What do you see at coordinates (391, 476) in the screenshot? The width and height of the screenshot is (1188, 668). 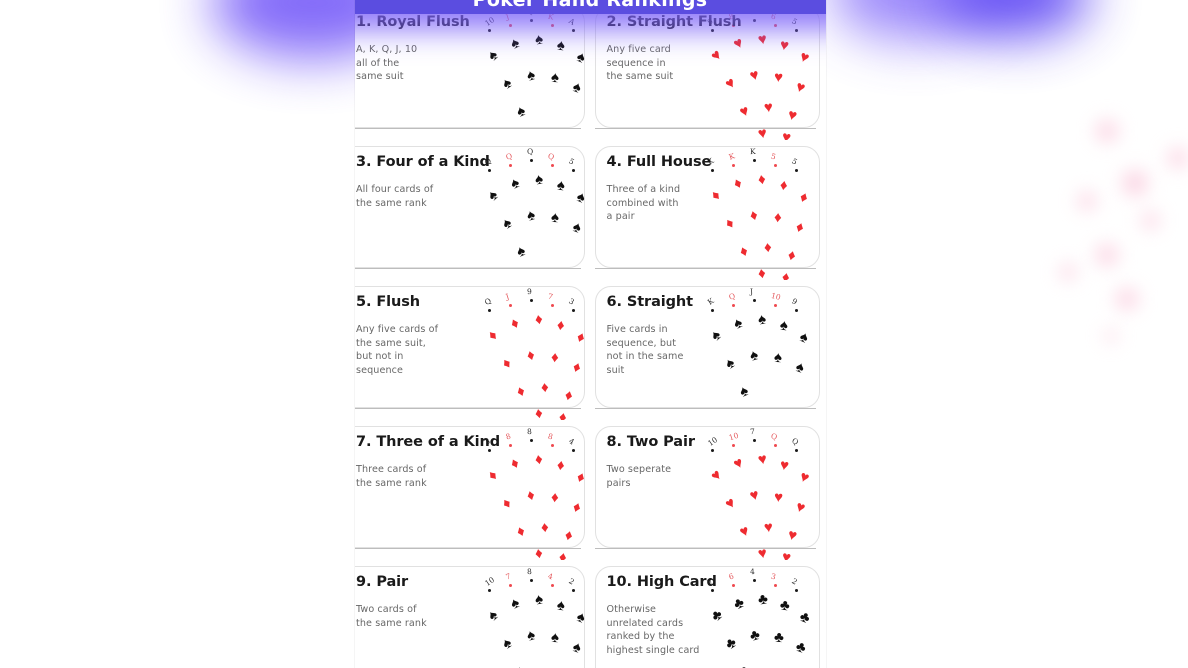 I see `hand-rank-description: Three cards of the same rank` at bounding box center [391, 476].